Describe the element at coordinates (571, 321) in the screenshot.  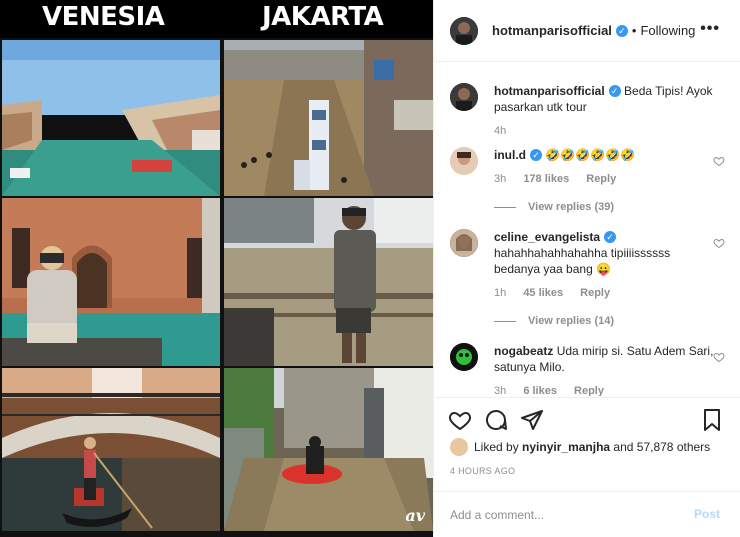
I see `view-replies-label: View replies (14)` at that location.